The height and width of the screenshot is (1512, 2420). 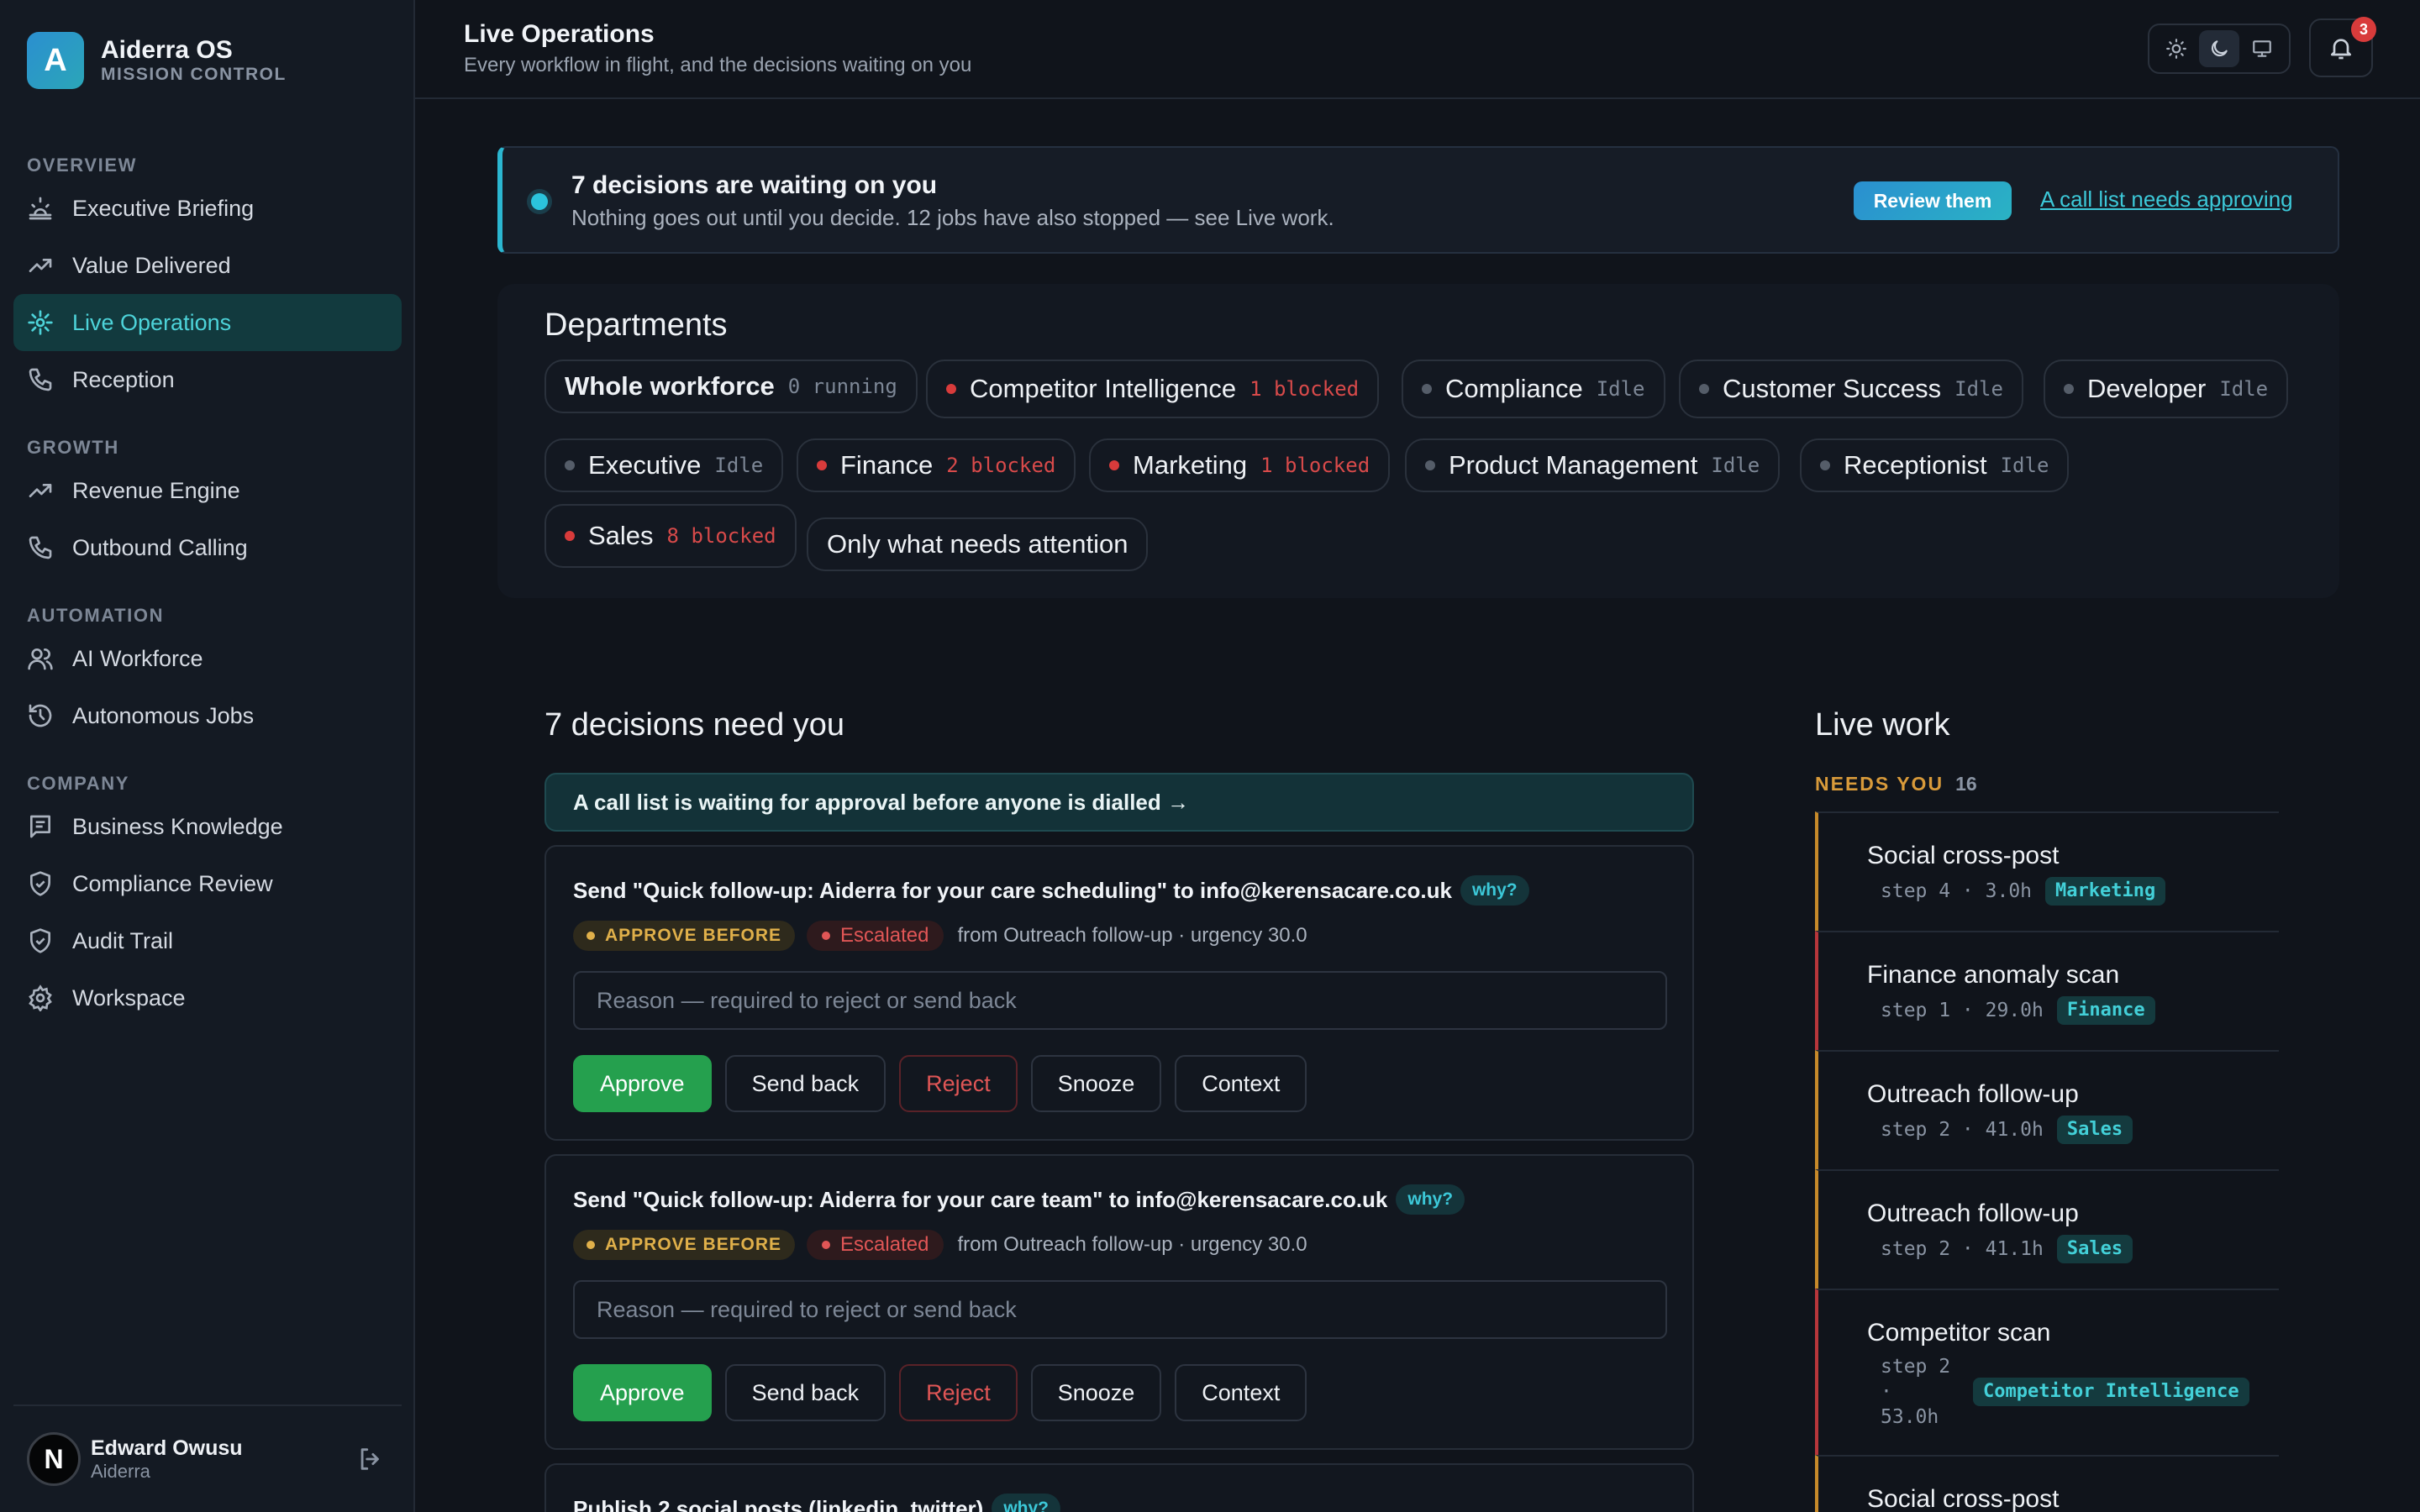 What do you see at coordinates (1935, 465) in the screenshot?
I see `dept-chip-receptionist: Receptionist Idle` at bounding box center [1935, 465].